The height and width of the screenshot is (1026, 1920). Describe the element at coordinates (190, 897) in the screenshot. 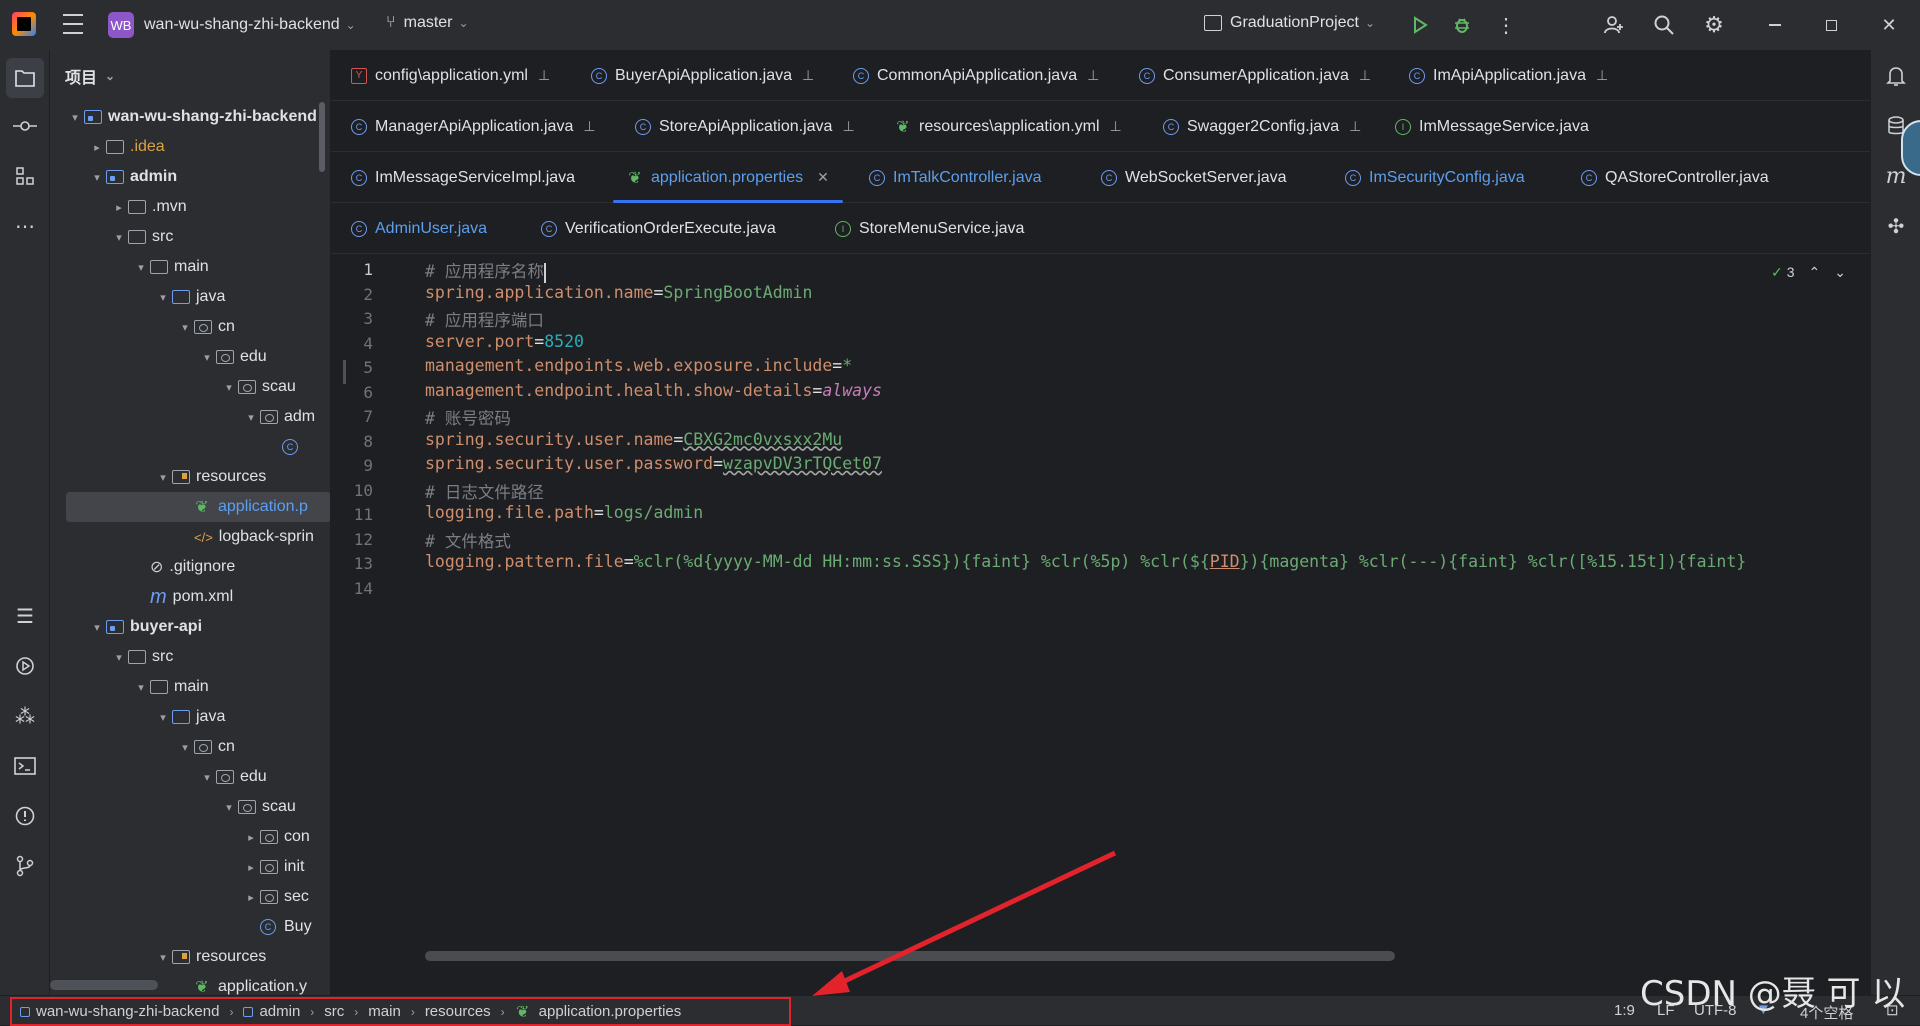

I see `tree-item: ▸ sec` at that location.